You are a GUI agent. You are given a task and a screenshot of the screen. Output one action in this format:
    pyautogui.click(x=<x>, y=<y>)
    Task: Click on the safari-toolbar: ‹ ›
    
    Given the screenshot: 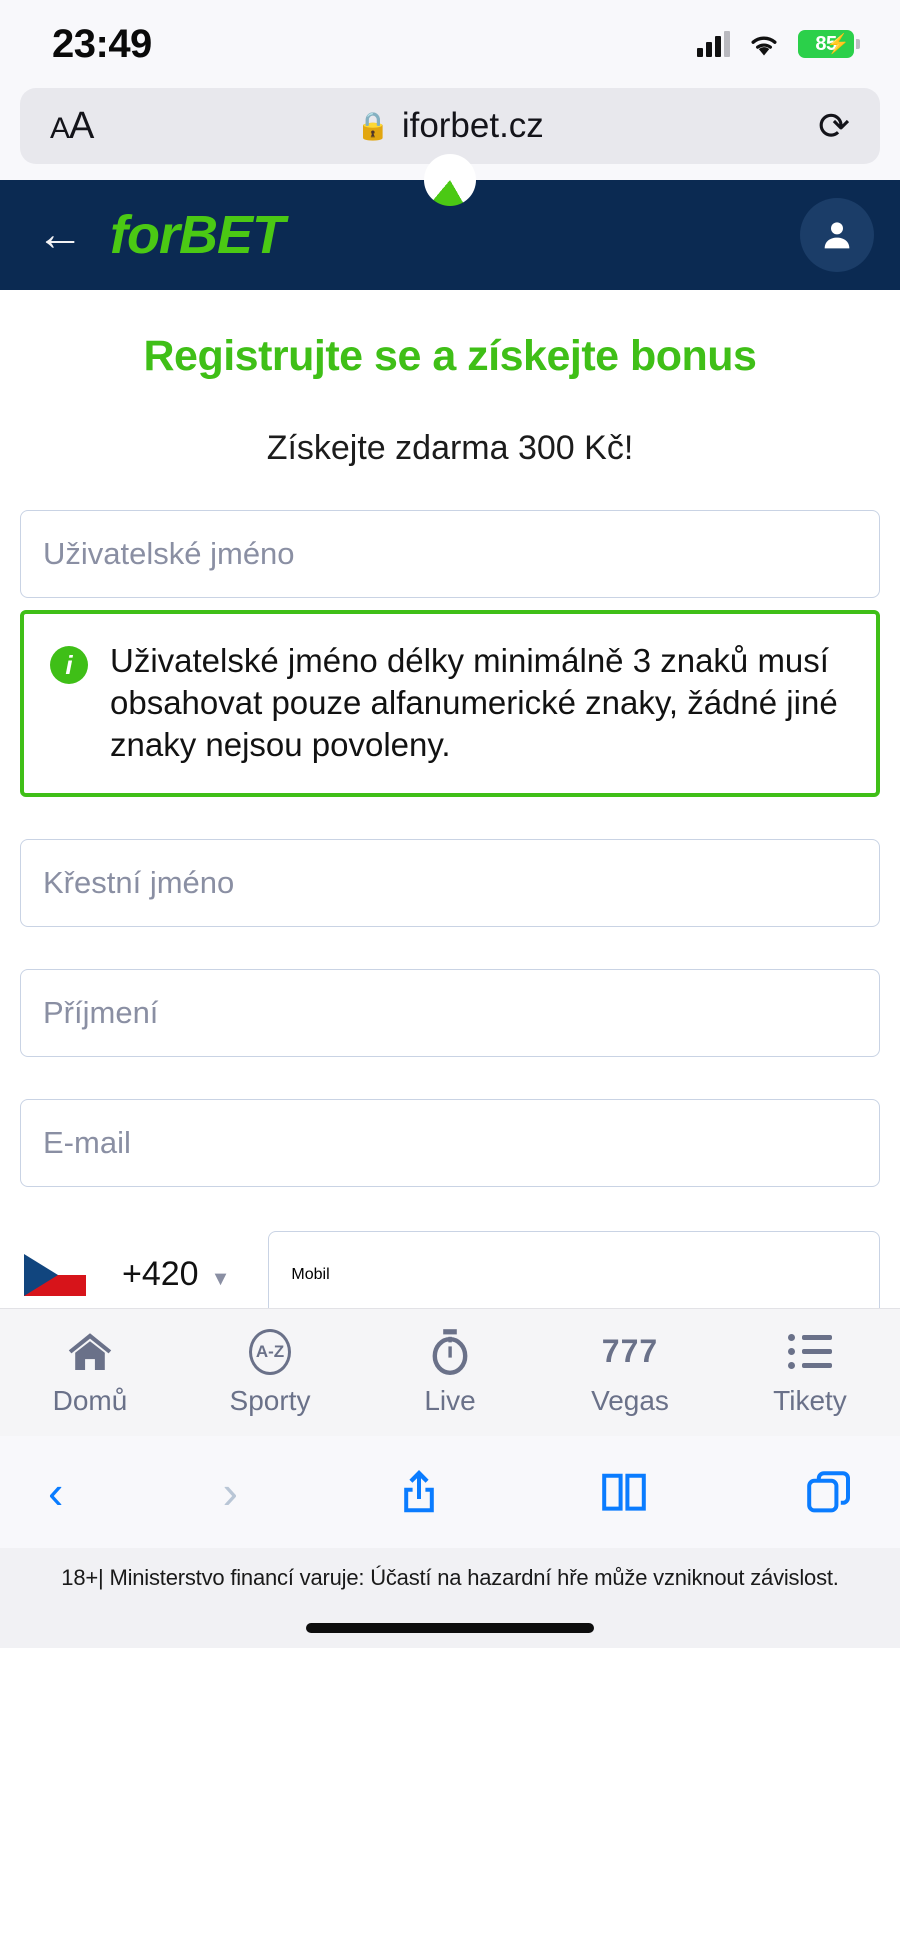 What is the action you would take?
    pyautogui.click(x=450, y=1492)
    